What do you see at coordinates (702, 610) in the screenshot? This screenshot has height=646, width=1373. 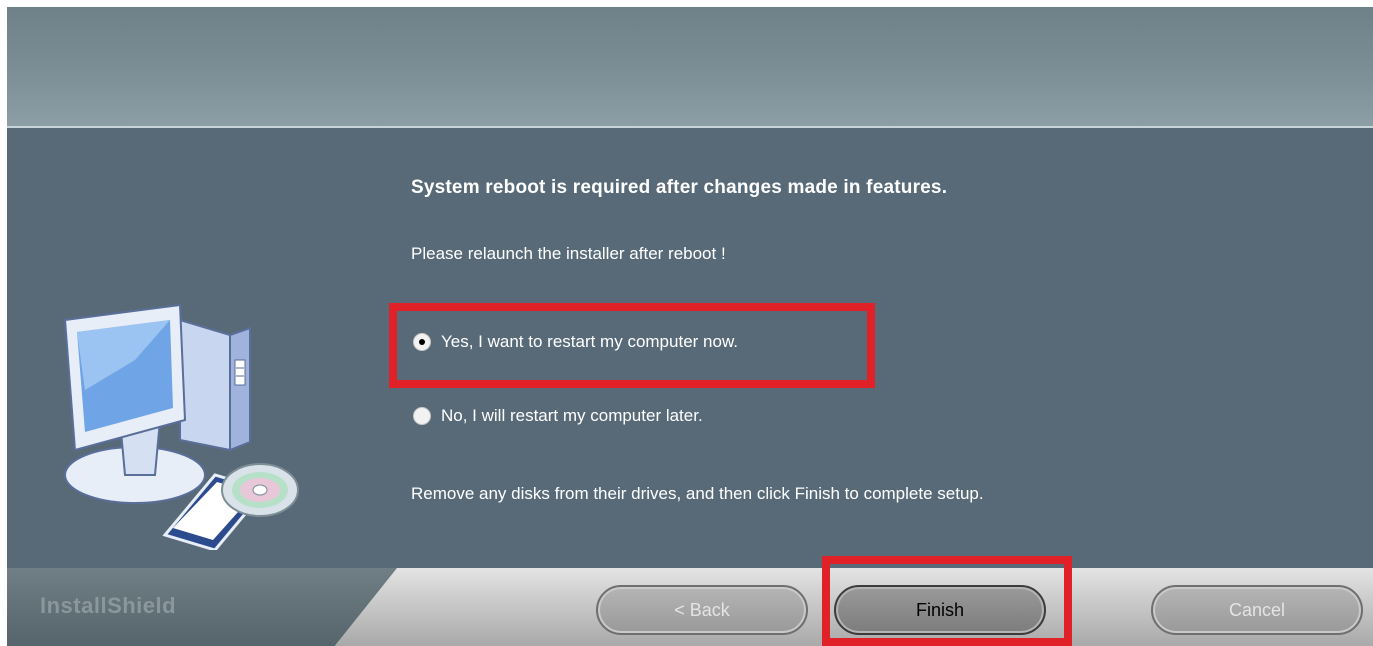 I see `back-button: < Back` at bounding box center [702, 610].